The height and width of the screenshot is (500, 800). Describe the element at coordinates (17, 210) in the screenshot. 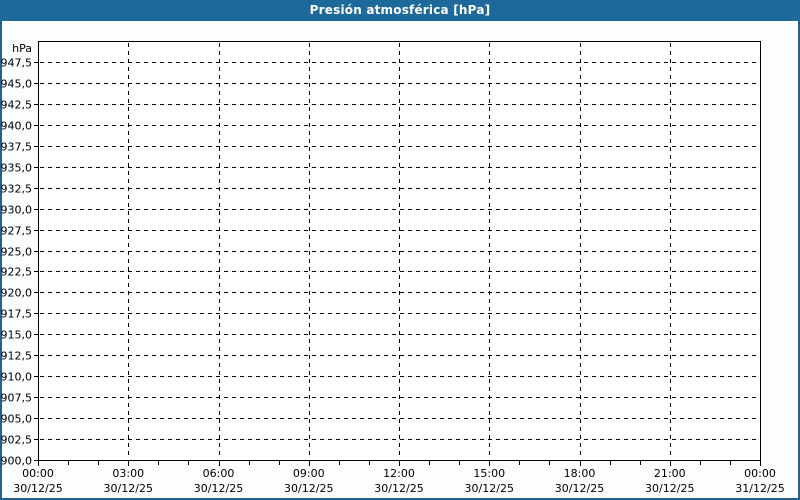

I see `y-axis-tick-label: 930,0` at that location.